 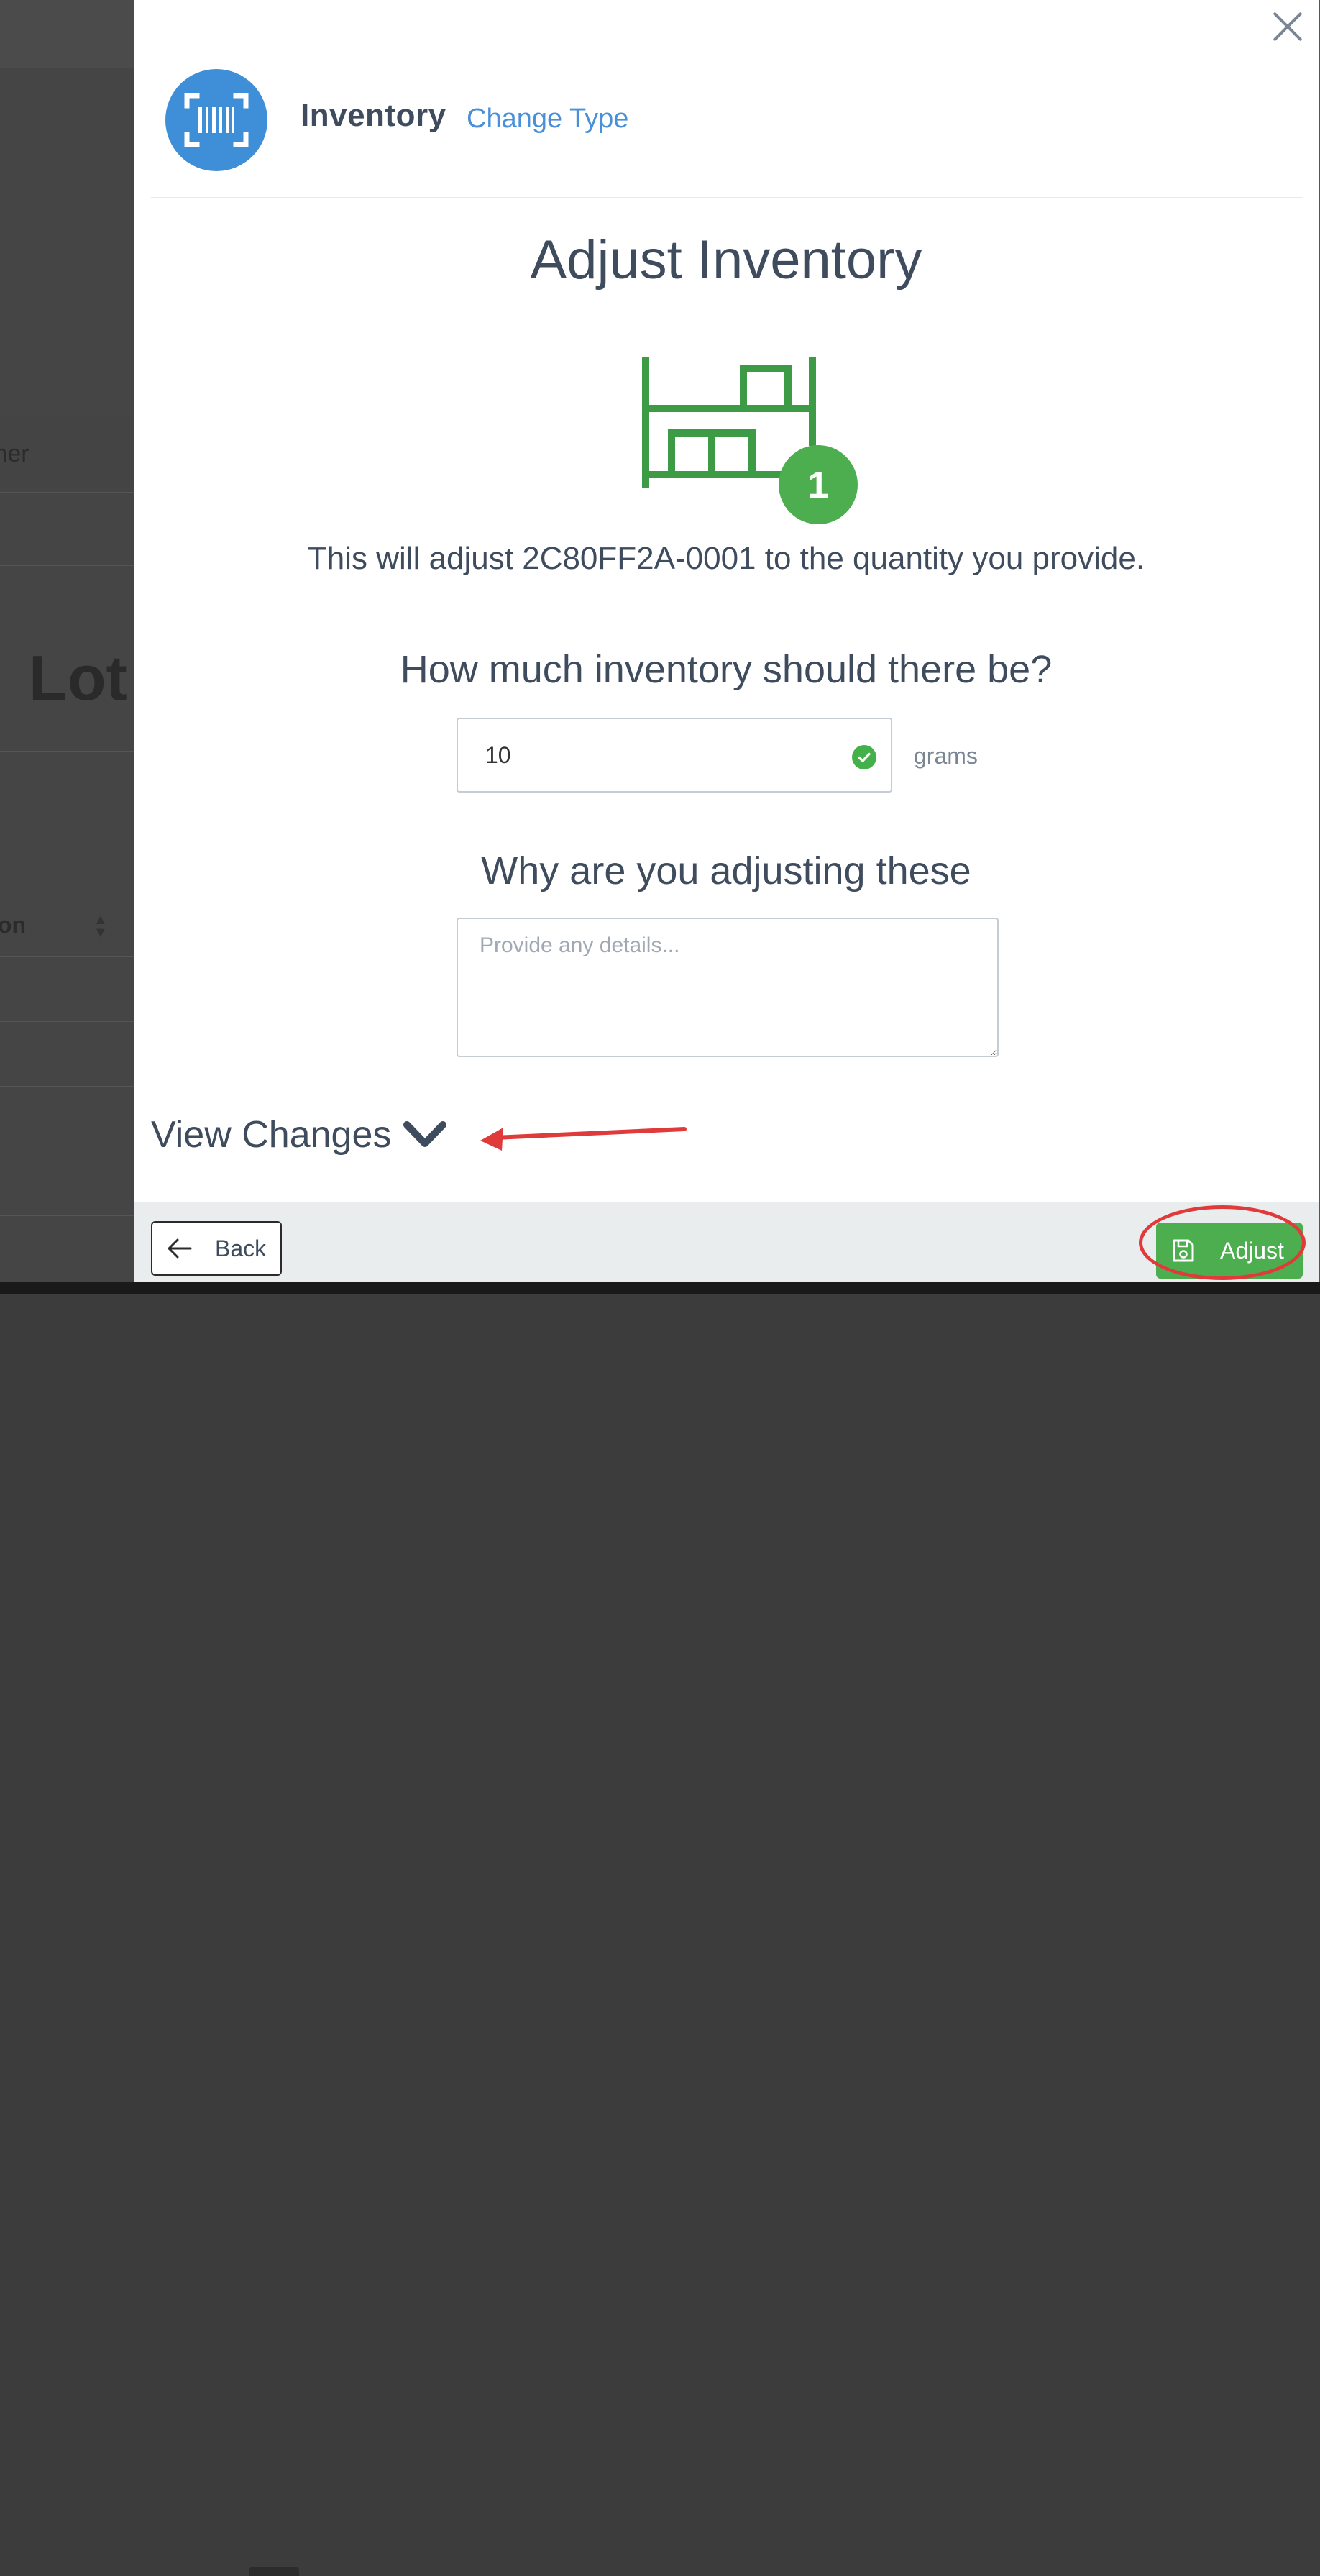 What do you see at coordinates (726, 669) in the screenshot?
I see `quantity-question: How much inventory should there be?` at bounding box center [726, 669].